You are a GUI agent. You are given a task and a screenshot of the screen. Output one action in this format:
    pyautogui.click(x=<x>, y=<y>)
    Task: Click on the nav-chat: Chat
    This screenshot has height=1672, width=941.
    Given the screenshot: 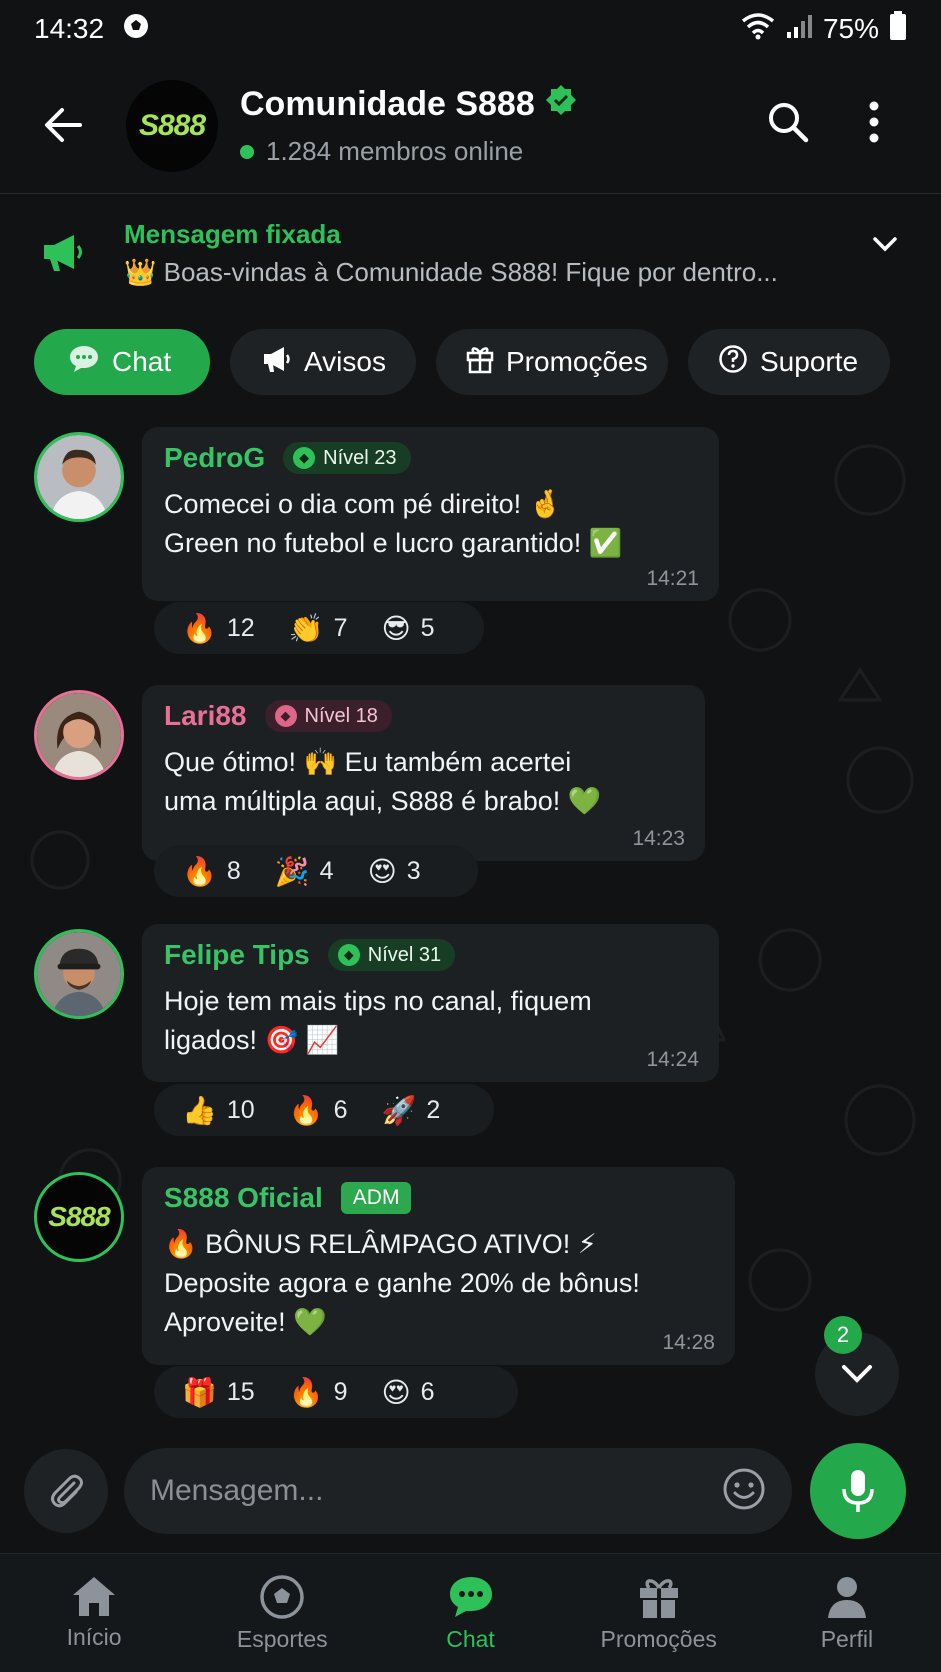 What is the action you would take?
    pyautogui.click(x=470, y=1613)
    